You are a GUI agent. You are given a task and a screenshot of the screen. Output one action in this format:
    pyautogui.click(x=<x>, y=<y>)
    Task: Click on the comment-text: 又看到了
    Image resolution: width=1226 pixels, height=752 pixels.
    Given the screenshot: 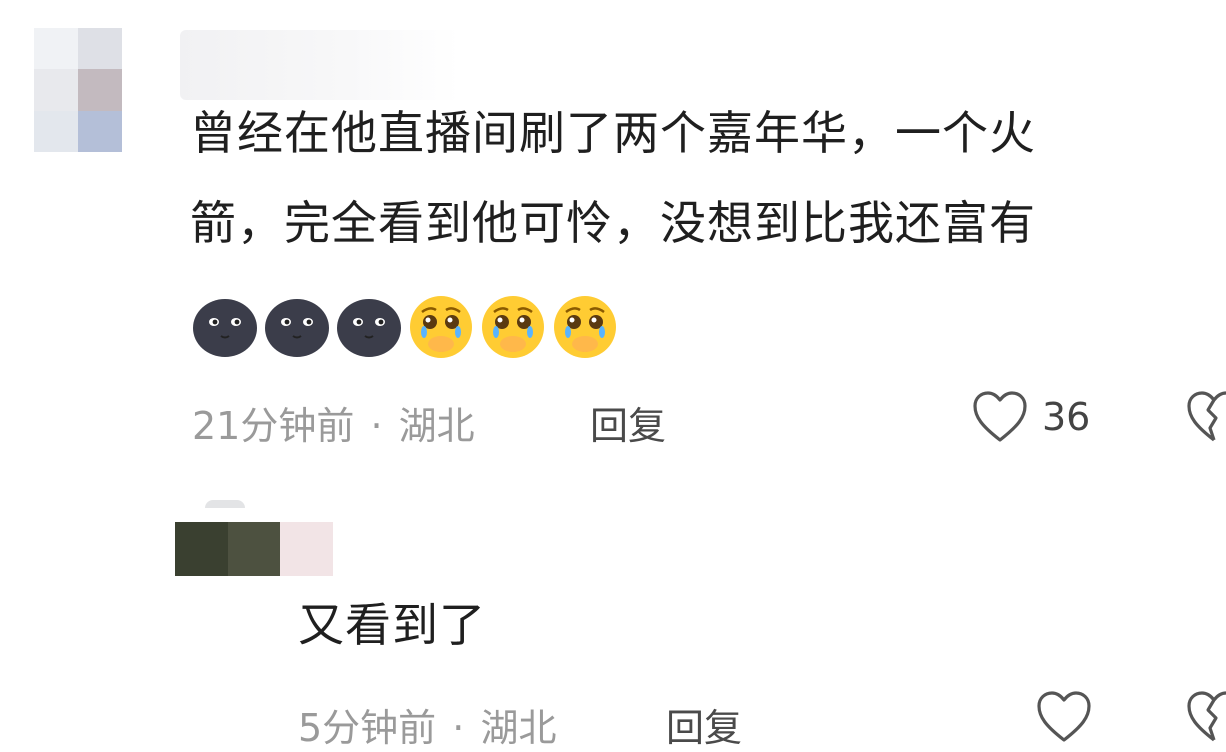 What is the action you would take?
    pyautogui.click(x=392, y=625)
    